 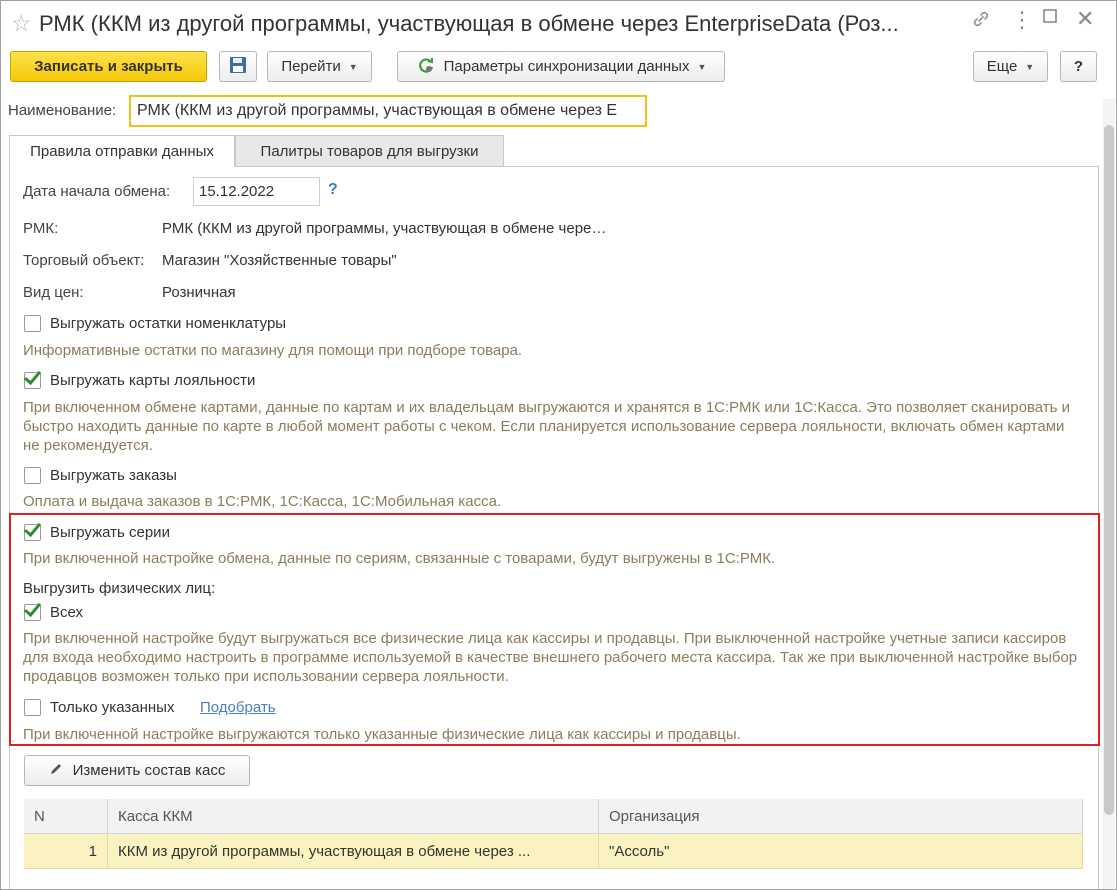 I want to click on export-loyalty-label: Выгружать карты лояльности, so click(x=152, y=380).